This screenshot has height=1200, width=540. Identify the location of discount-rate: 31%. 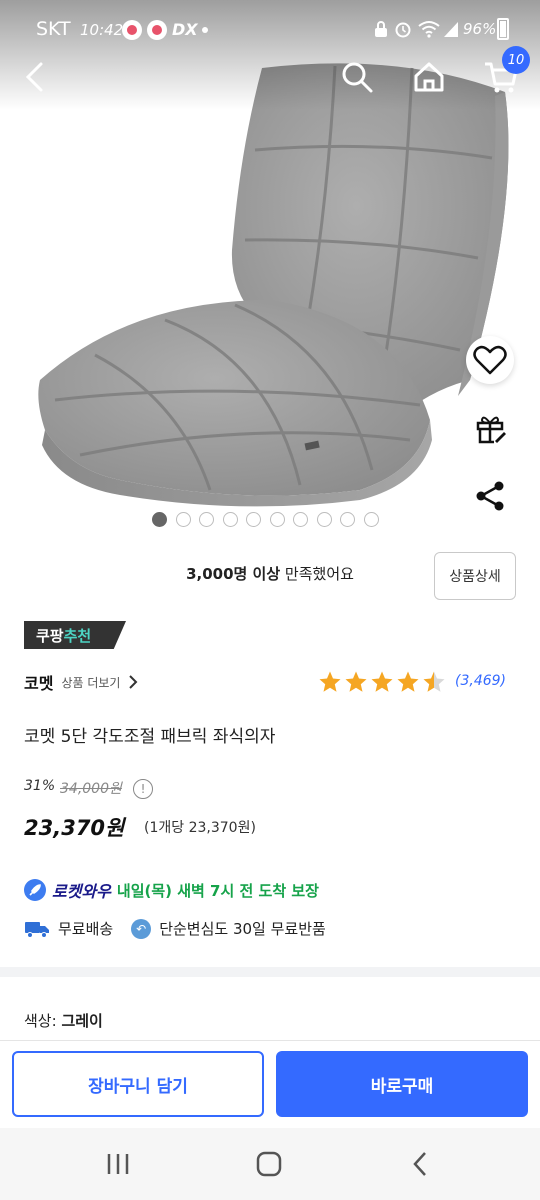
(40, 786).